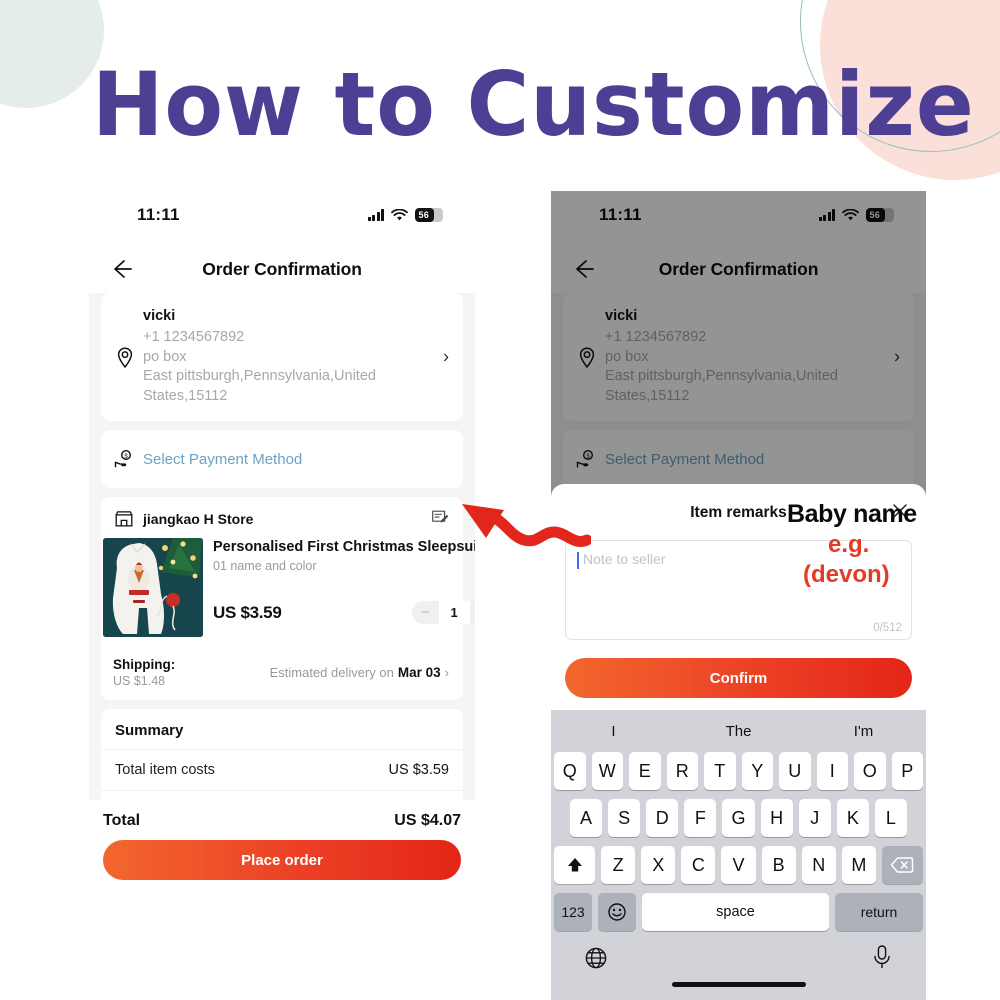  I want to click on key-q: Q, so click(570, 771).